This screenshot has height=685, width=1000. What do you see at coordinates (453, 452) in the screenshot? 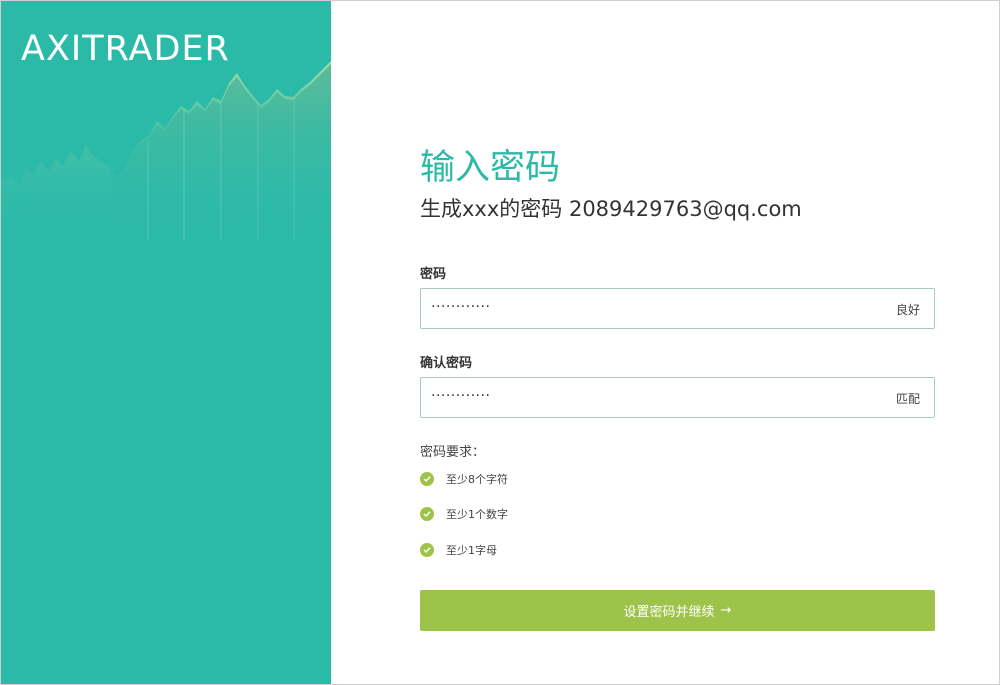
I see `requirements-title: 密码要求：` at bounding box center [453, 452].